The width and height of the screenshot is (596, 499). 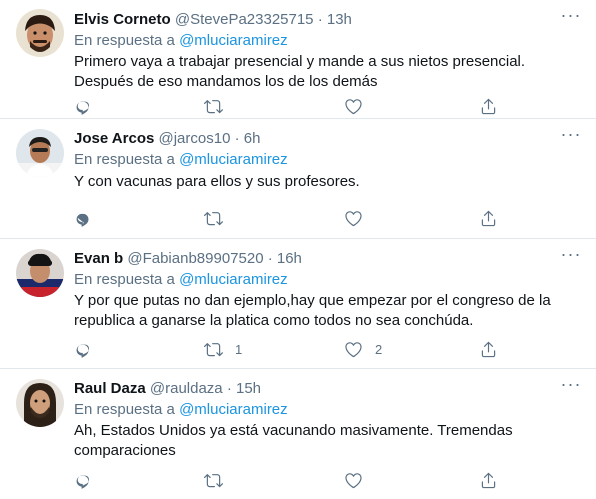 What do you see at coordinates (195, 258) in the screenshot?
I see `user-handle: @Fabianb89907520` at bounding box center [195, 258].